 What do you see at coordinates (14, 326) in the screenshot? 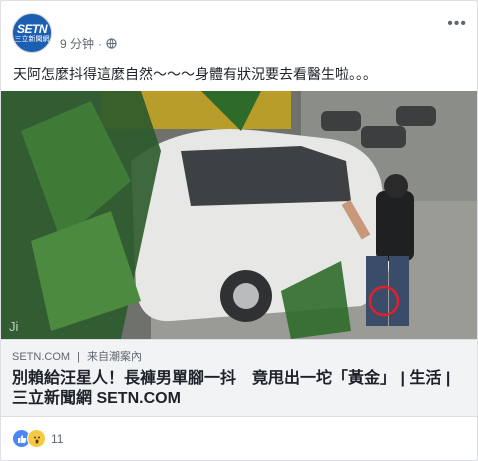
I see `svg-text: Ji` at bounding box center [14, 326].